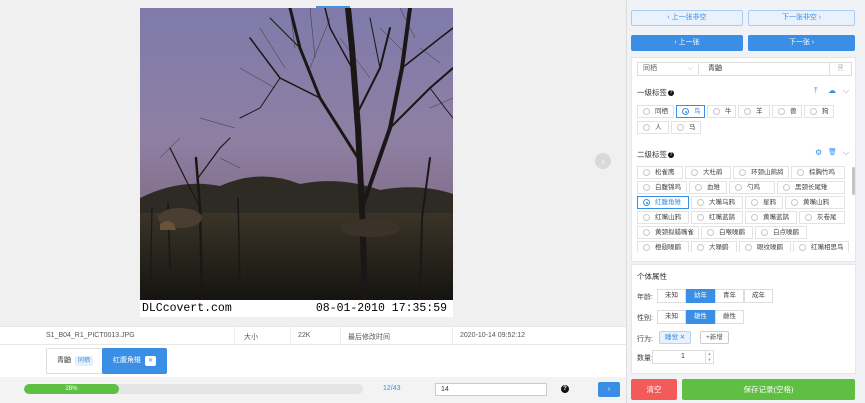 The image size is (865, 403). What do you see at coordinates (816, 91) in the screenshot?
I see `upload-icon: ⤒` at bounding box center [816, 91].